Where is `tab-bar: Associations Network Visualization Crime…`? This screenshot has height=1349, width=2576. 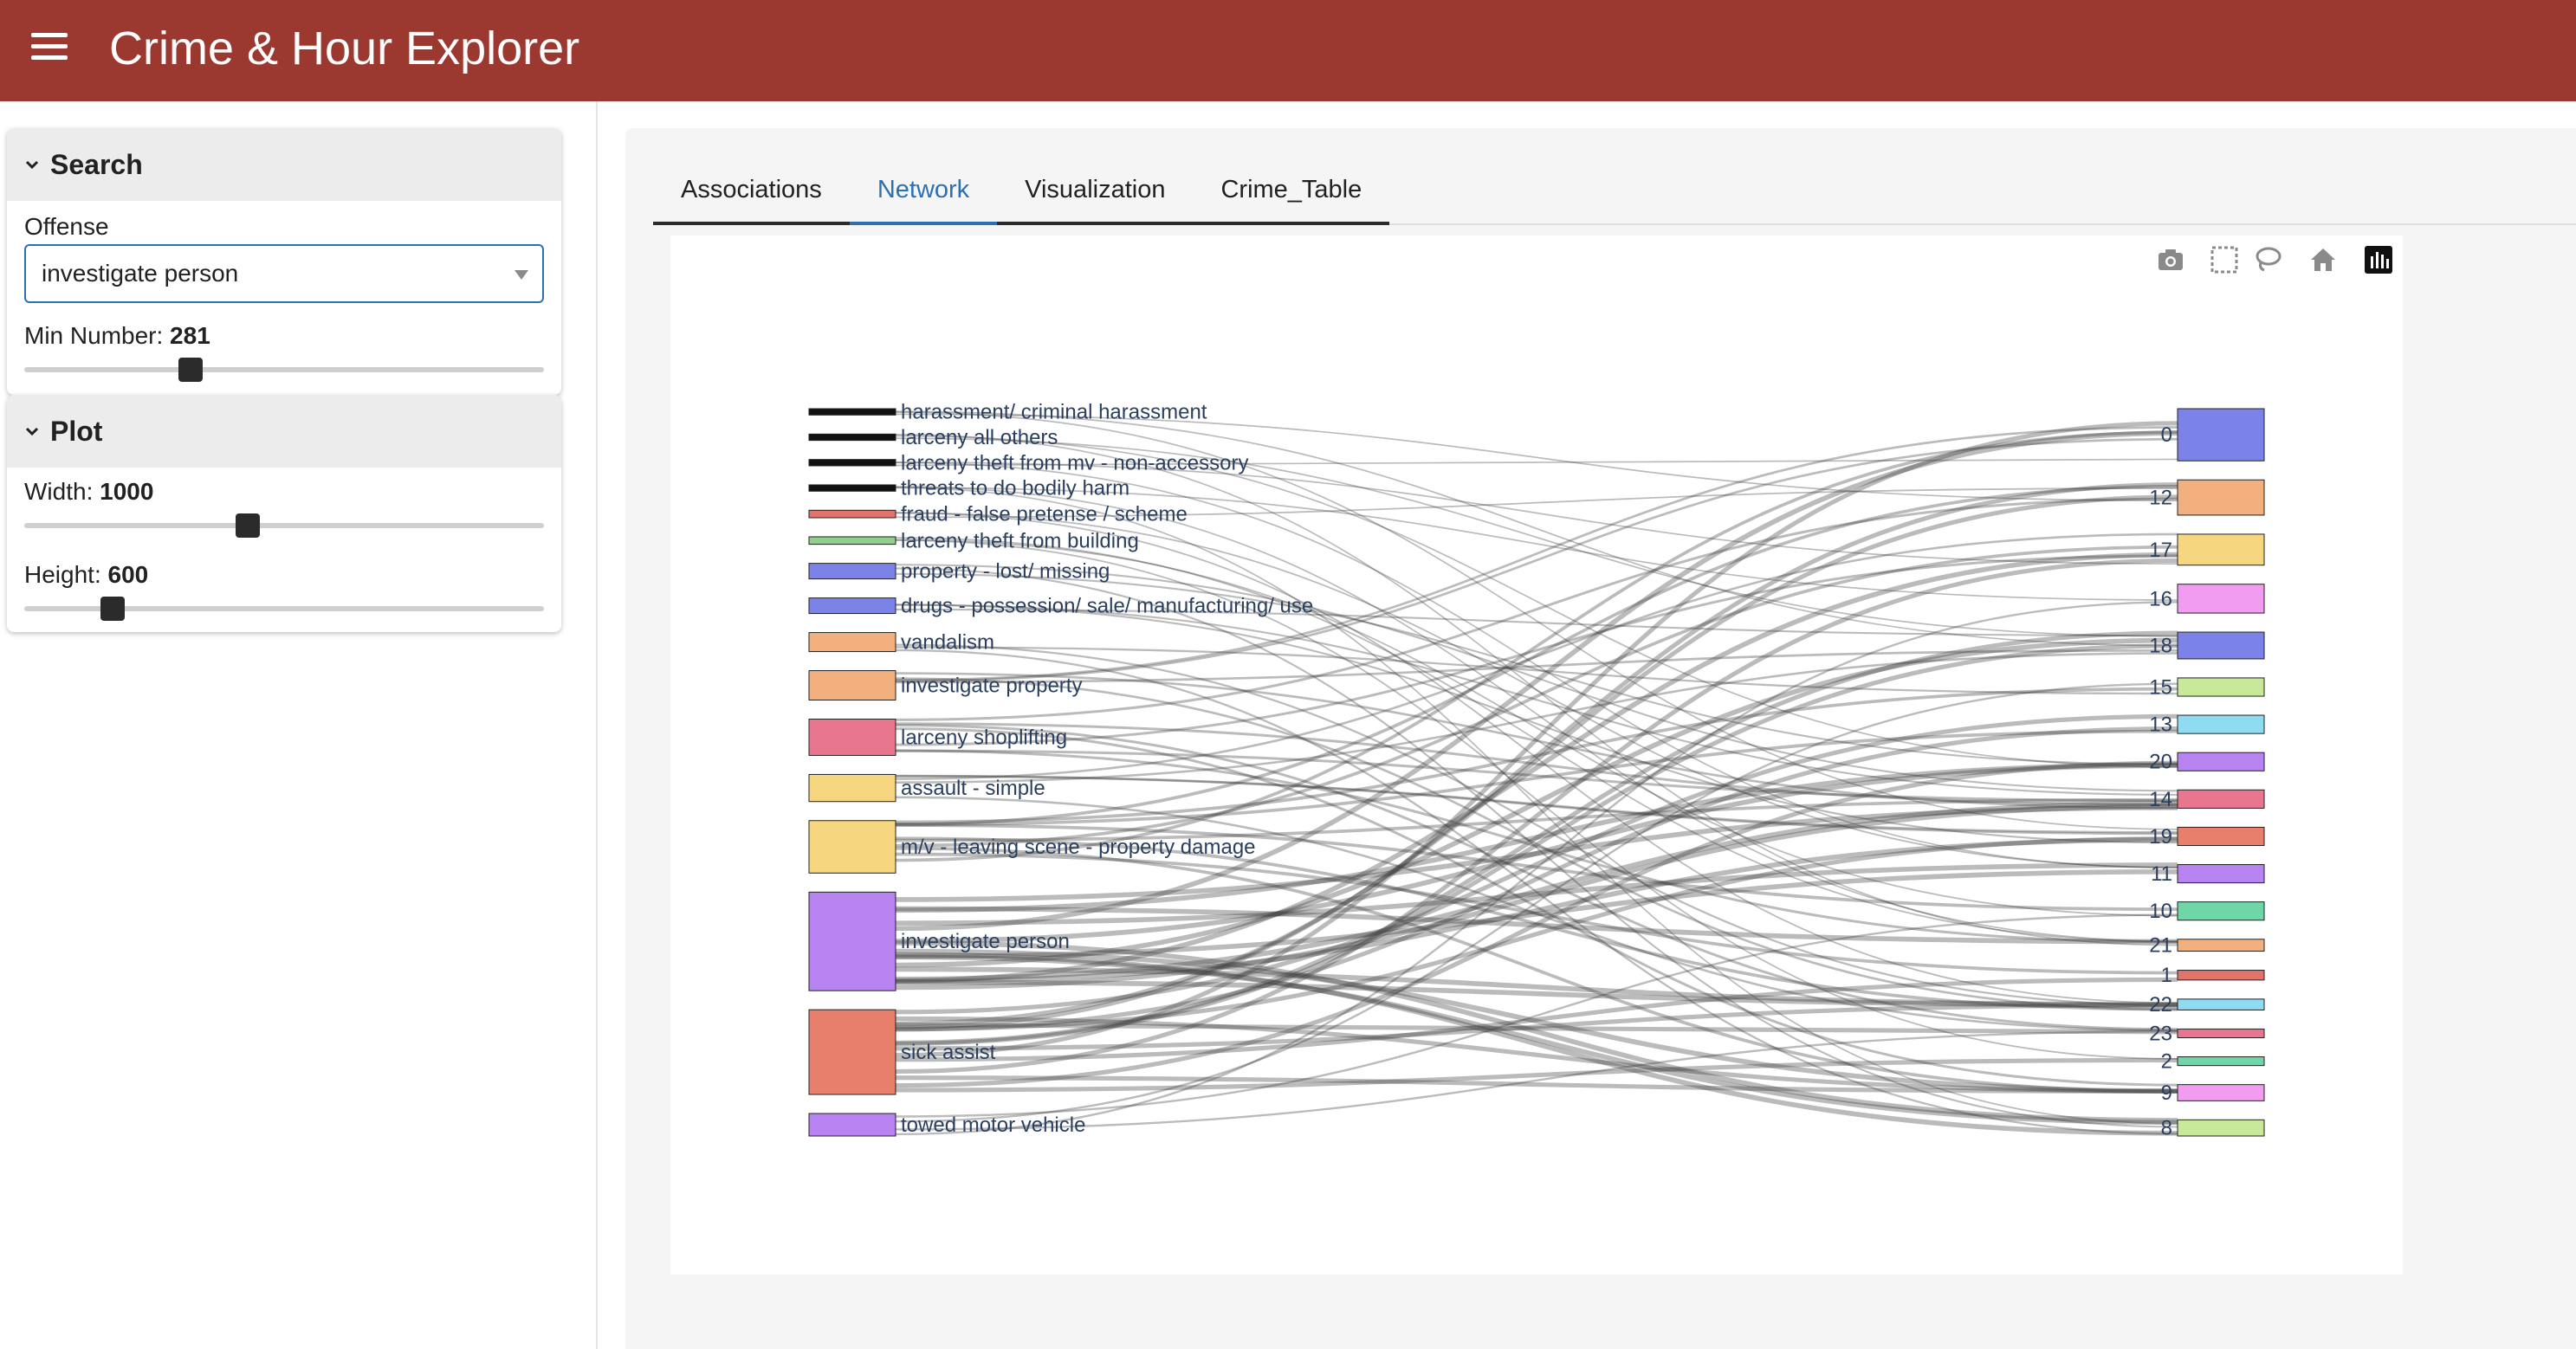
tab-bar: Associations Network Visualization Crime… is located at coordinates (1021, 191).